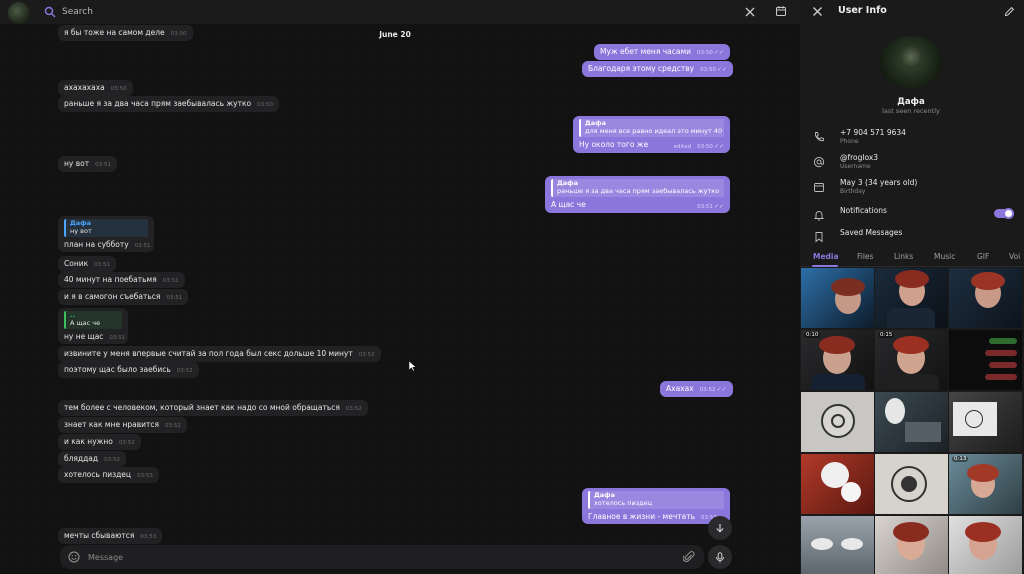  I want to click on microphone-button, so click(720, 557).